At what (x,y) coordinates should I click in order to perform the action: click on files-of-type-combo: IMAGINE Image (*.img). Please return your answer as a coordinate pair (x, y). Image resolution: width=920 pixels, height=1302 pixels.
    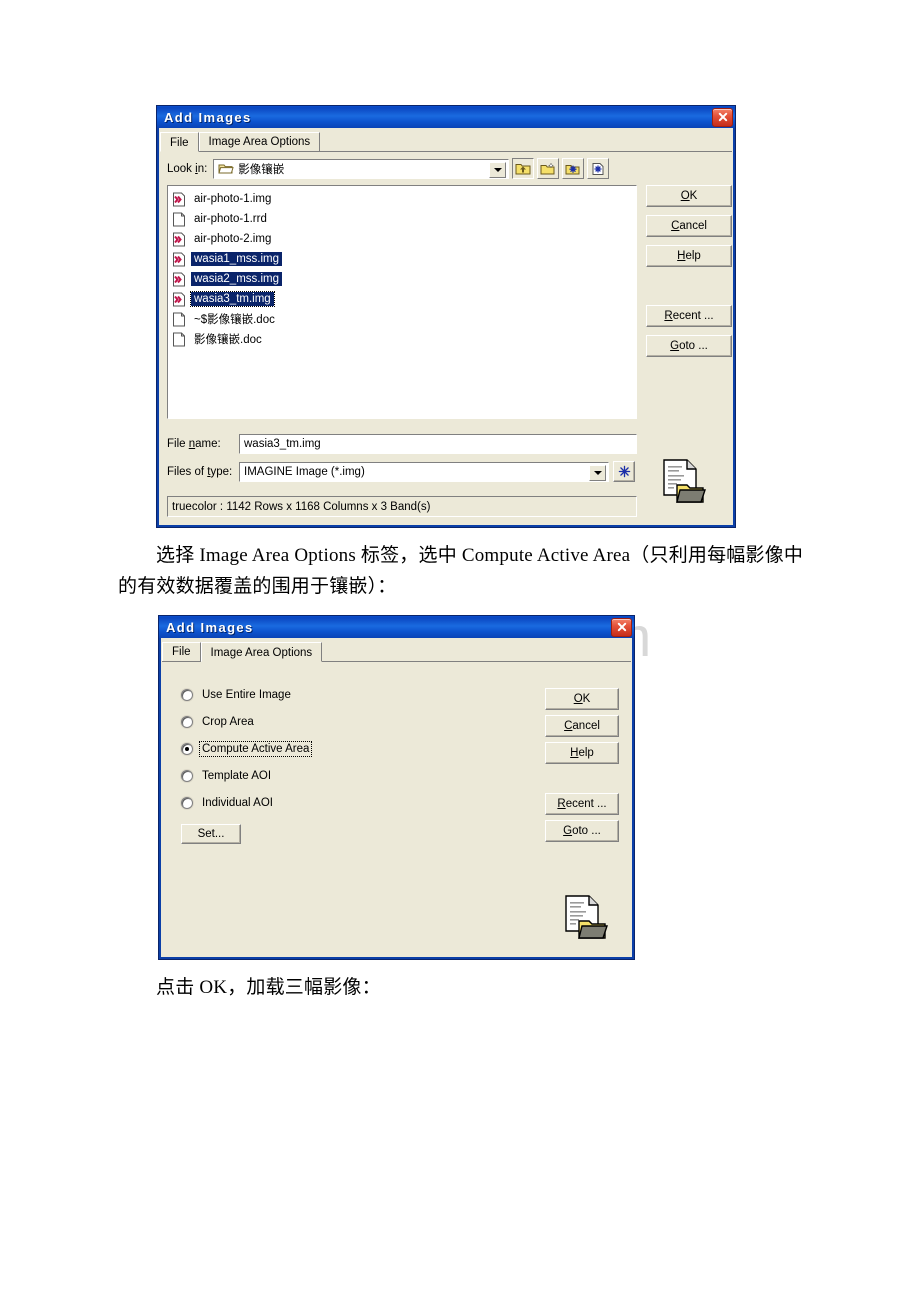
    Looking at the image, I should click on (424, 471).